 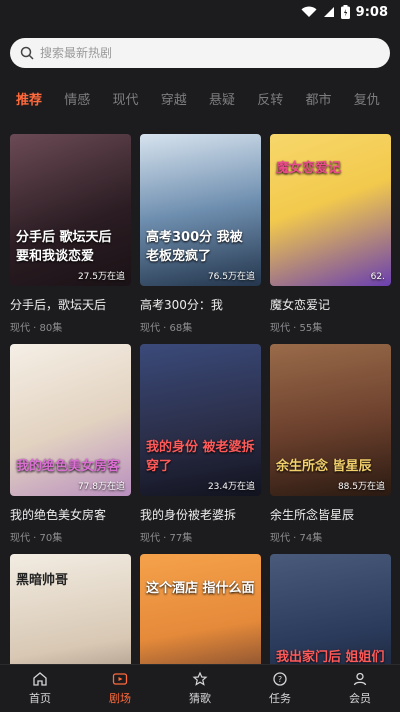 I want to click on drama-poster: 分手后 歌坛天后 要和我谈恋爱 27.5万在追, so click(x=70, y=210).